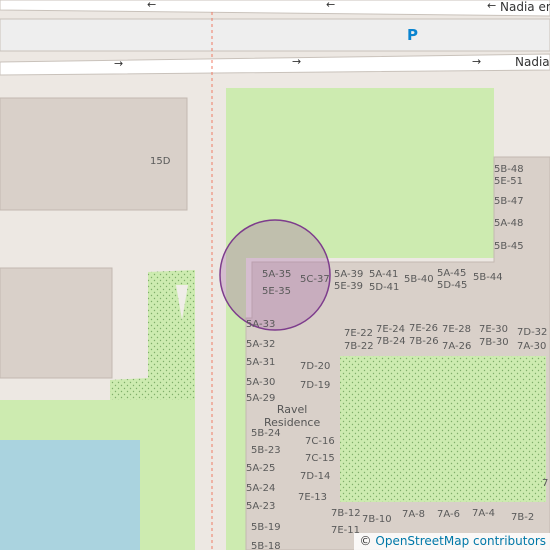 This screenshot has width=550, height=550. What do you see at coordinates (320, 458) in the screenshot?
I see `unit-label: 7C-15` at bounding box center [320, 458].